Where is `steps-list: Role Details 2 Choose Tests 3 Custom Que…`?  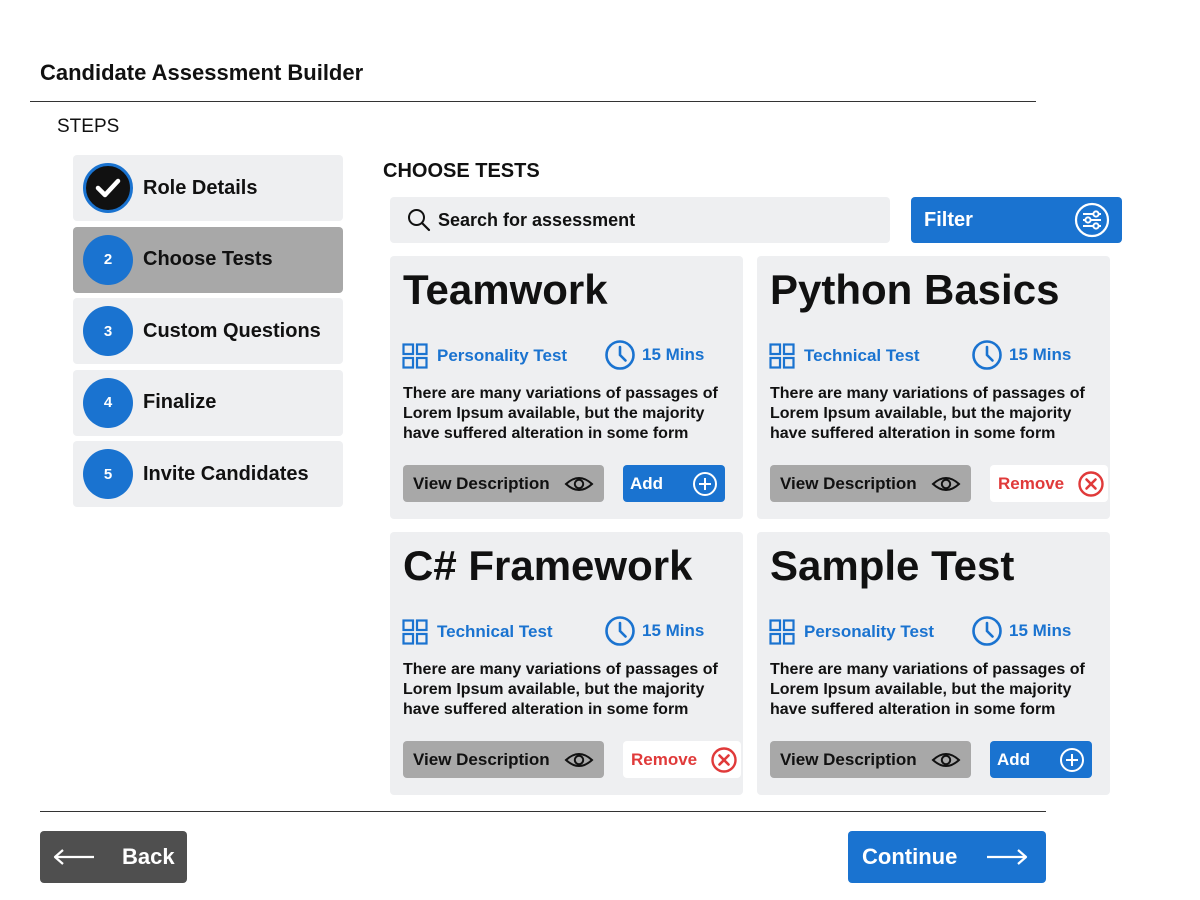 steps-list: Role Details 2 Choose Tests 3 Custom Que… is located at coordinates (208, 334).